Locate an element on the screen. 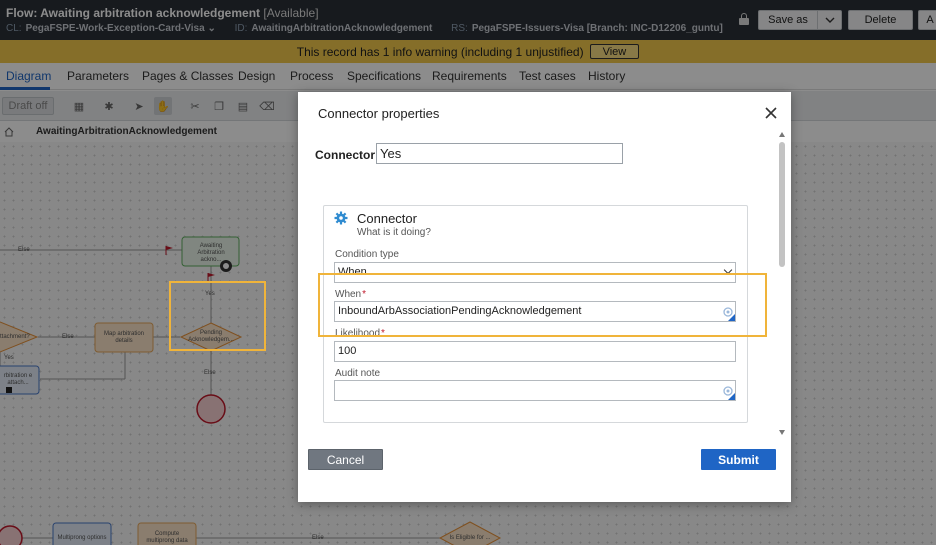 This screenshot has width=936, height=545. section-title: Connector is located at coordinates (387, 218).